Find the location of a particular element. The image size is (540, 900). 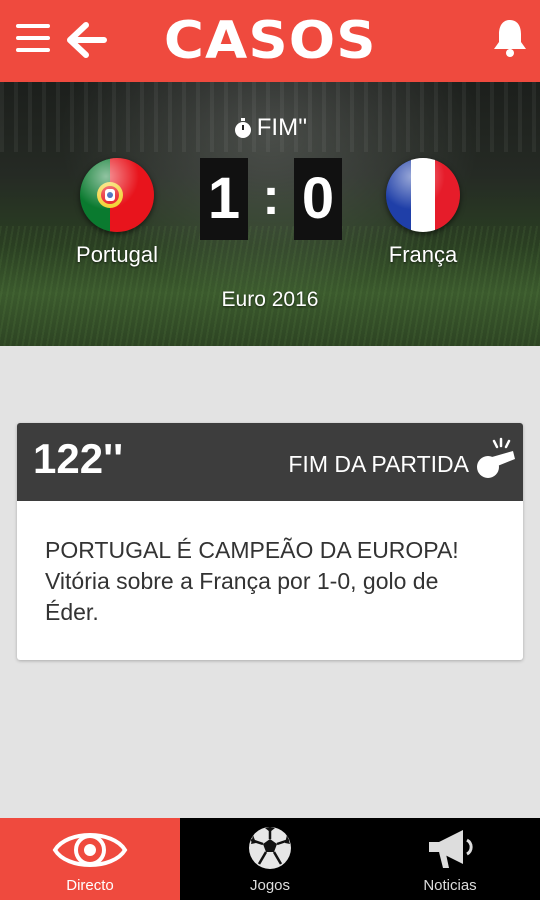

portugal-flag-icon is located at coordinates (117, 195).